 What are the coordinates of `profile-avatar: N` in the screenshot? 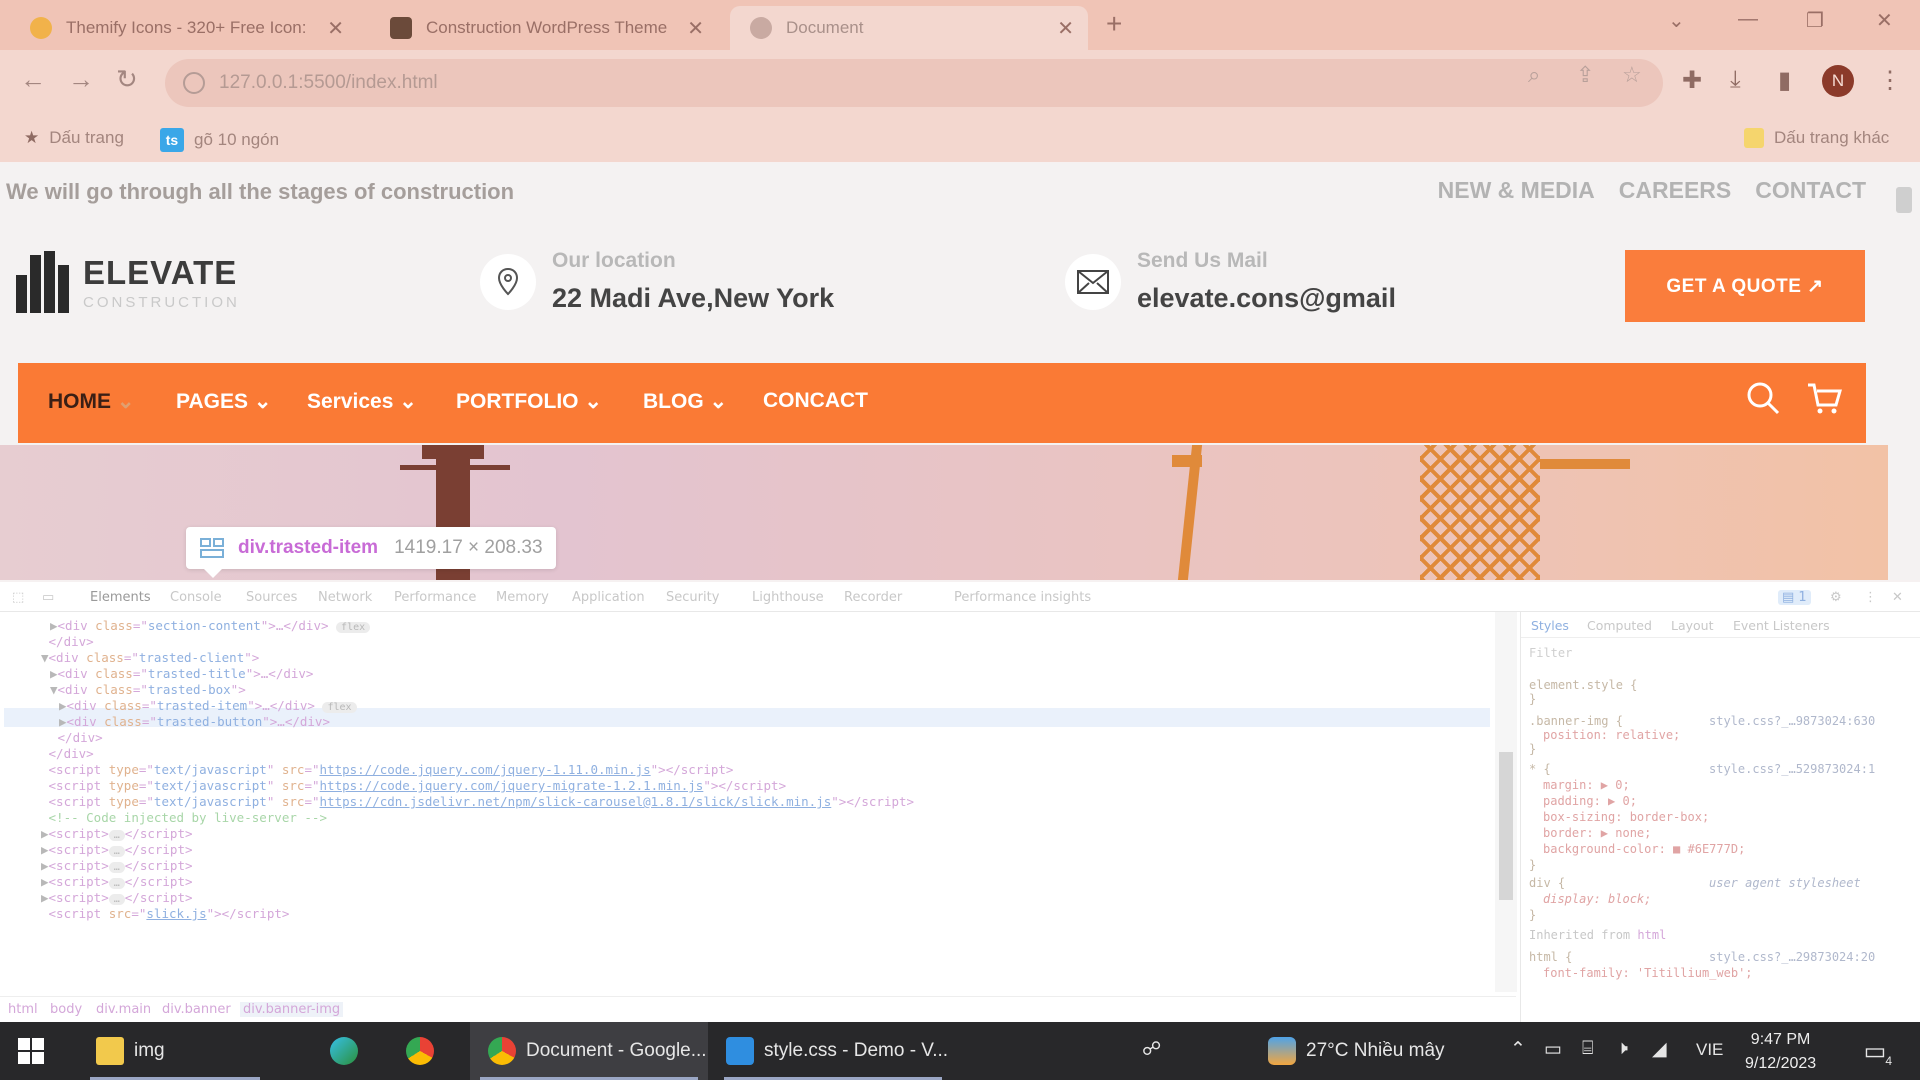 It's located at (1838, 81).